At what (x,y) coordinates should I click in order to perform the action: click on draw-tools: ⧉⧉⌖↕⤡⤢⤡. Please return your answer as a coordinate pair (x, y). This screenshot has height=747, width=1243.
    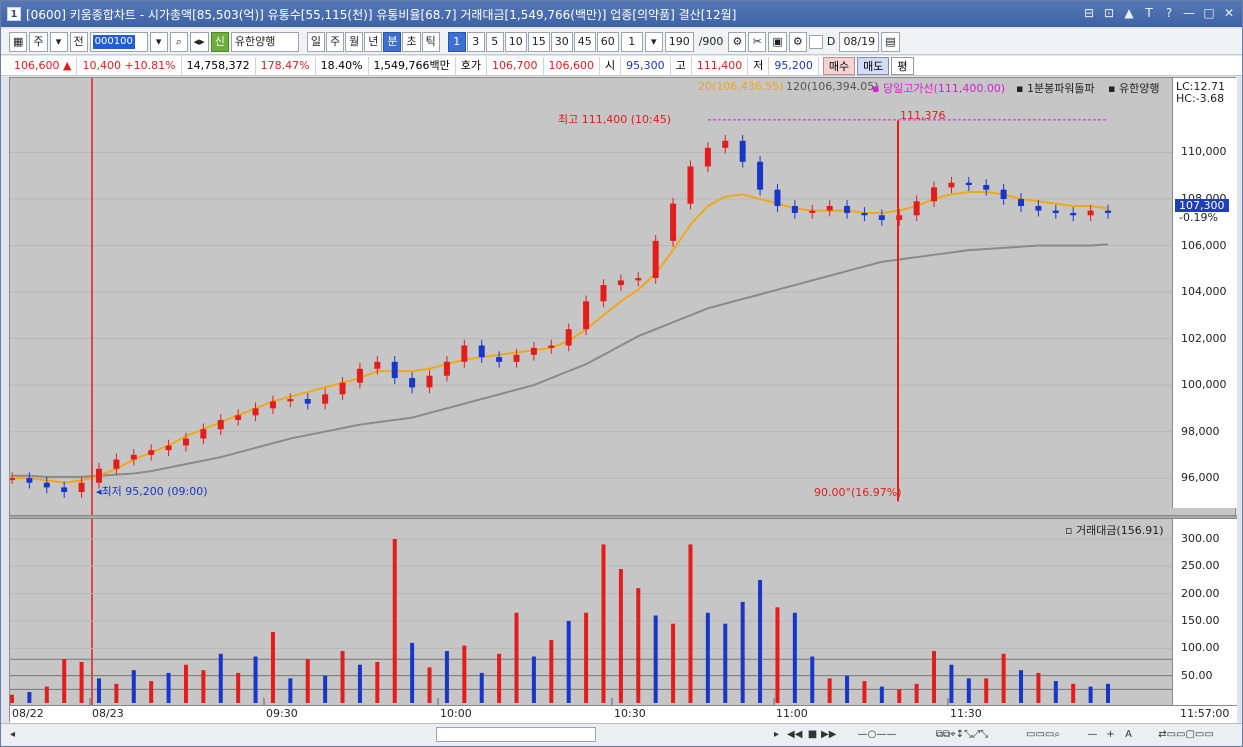
    Looking at the image, I should click on (962, 734).